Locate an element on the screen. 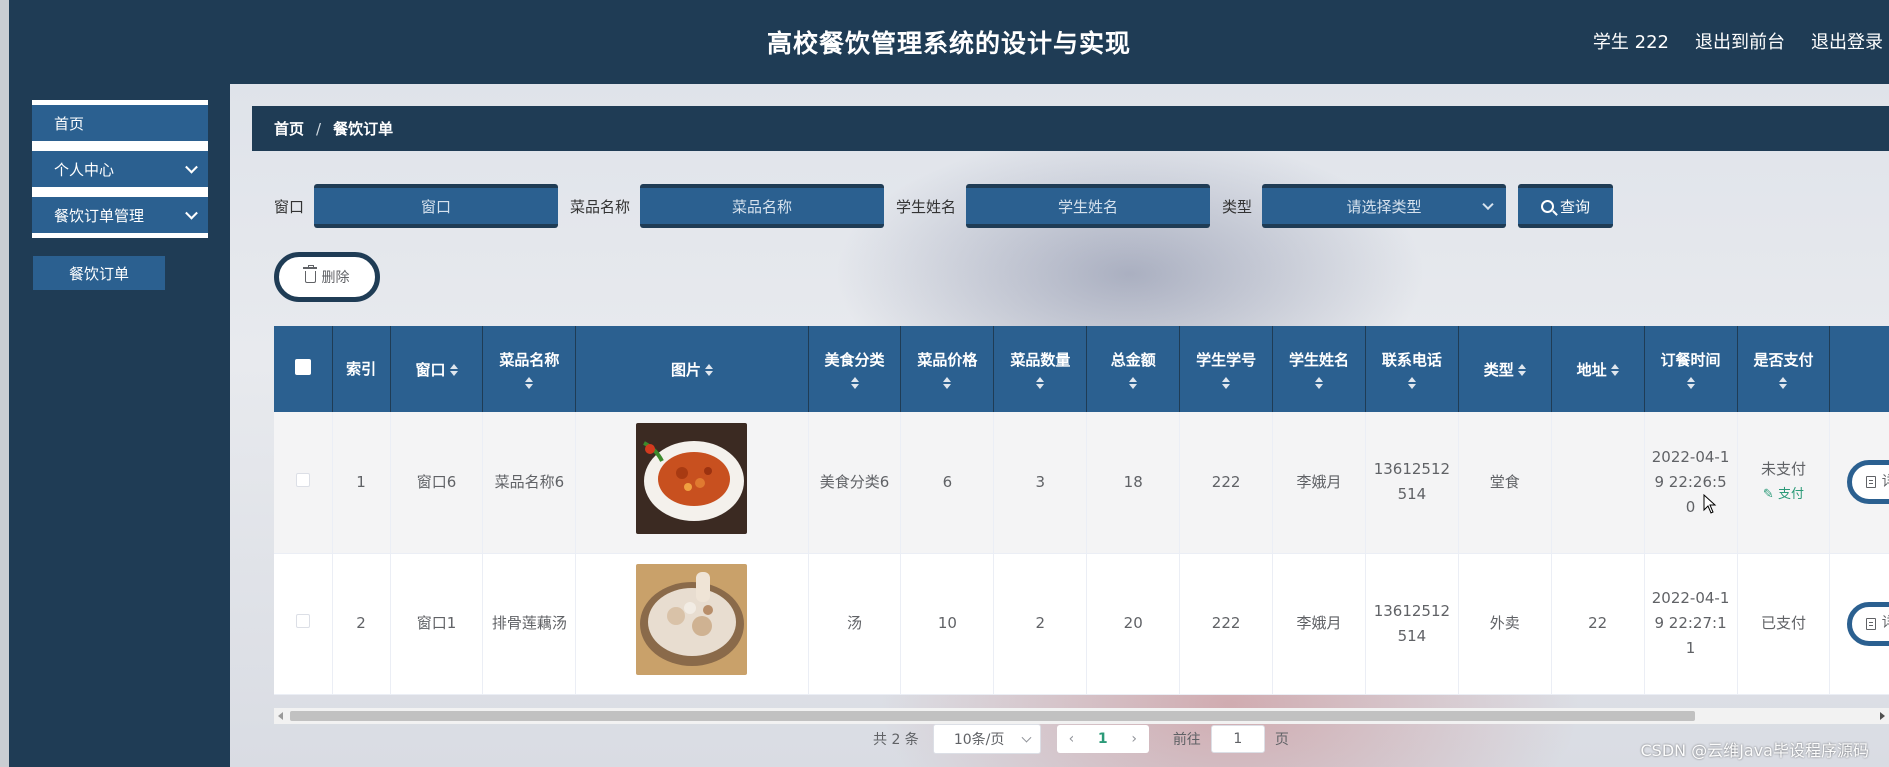  dish-filter-label: 菜品名称 is located at coordinates (600, 206).